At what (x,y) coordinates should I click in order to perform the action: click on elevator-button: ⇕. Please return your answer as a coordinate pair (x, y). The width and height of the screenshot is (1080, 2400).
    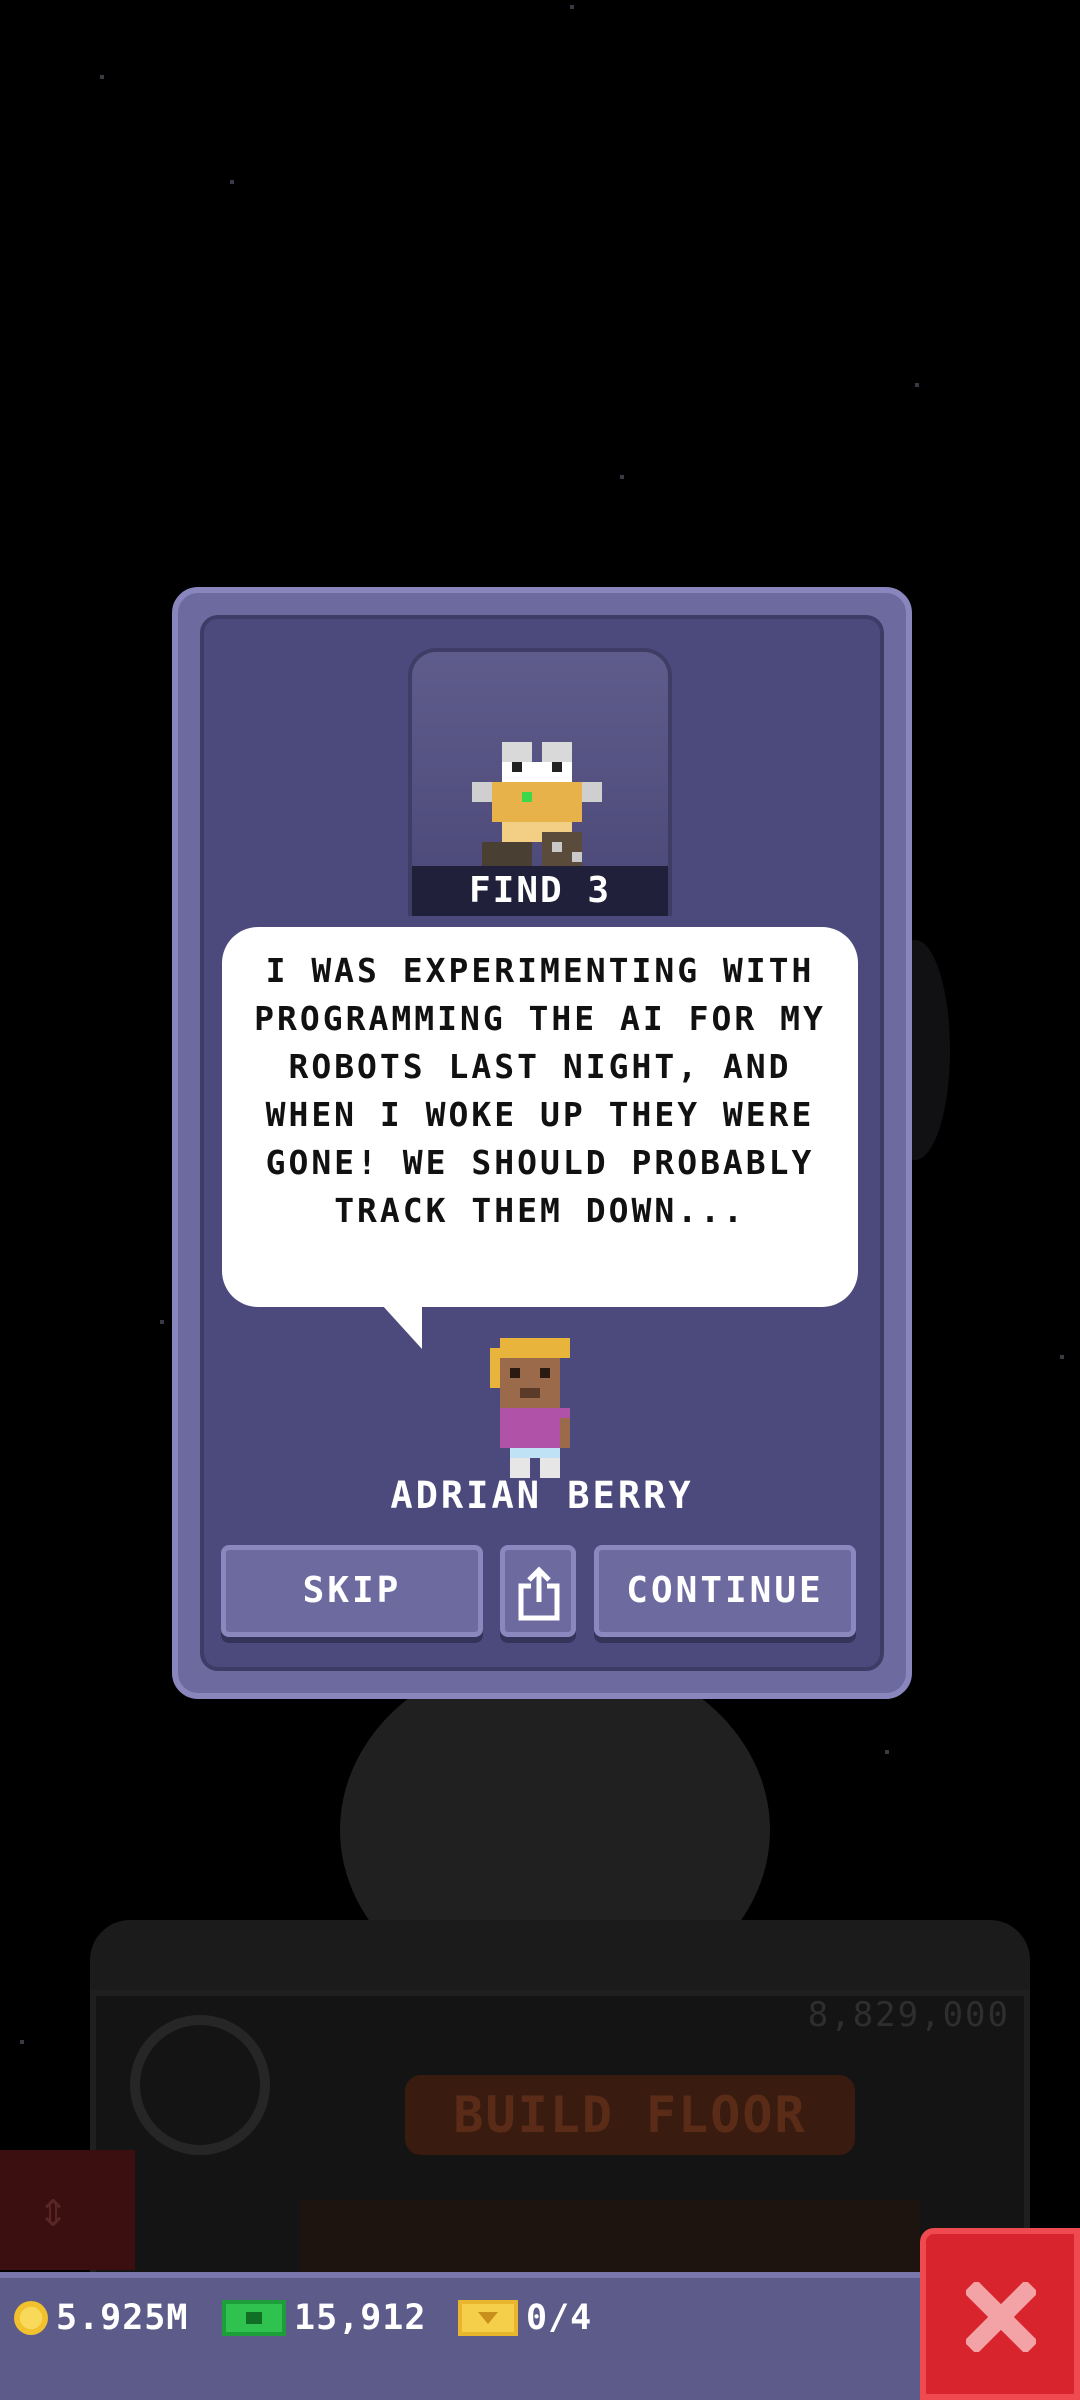
    Looking at the image, I should click on (67, 2210).